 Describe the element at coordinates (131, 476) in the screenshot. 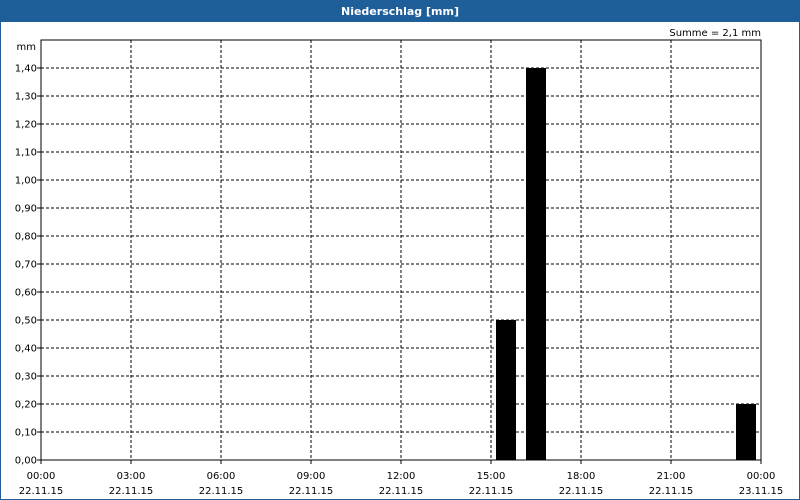

I see `x-tick-time: 03:00` at that location.